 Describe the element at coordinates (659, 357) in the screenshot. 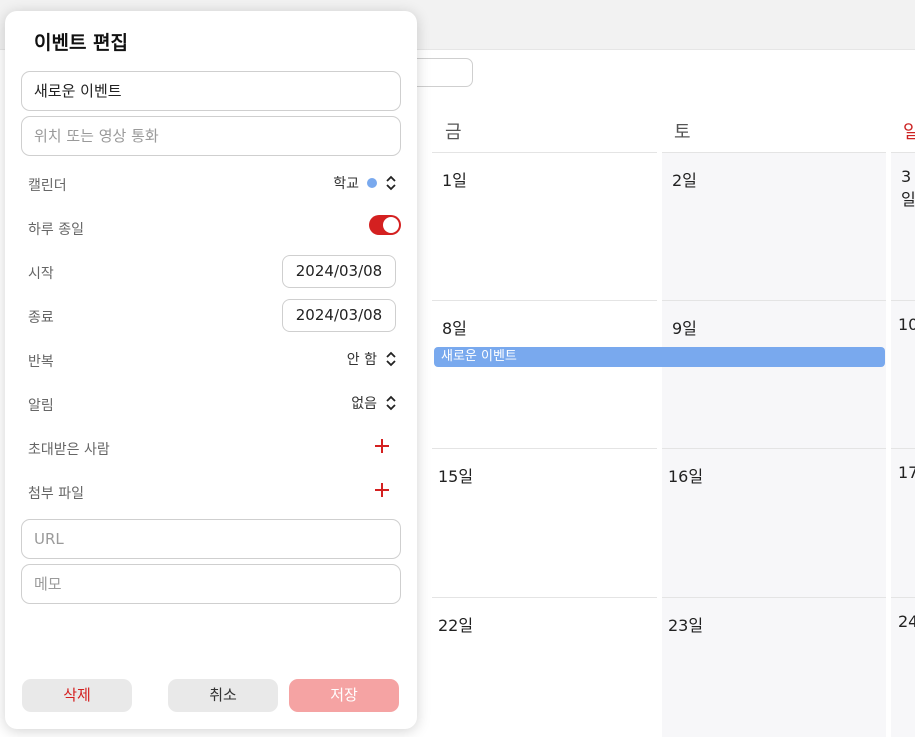

I see `calendar-event: 새로운 이벤트` at that location.